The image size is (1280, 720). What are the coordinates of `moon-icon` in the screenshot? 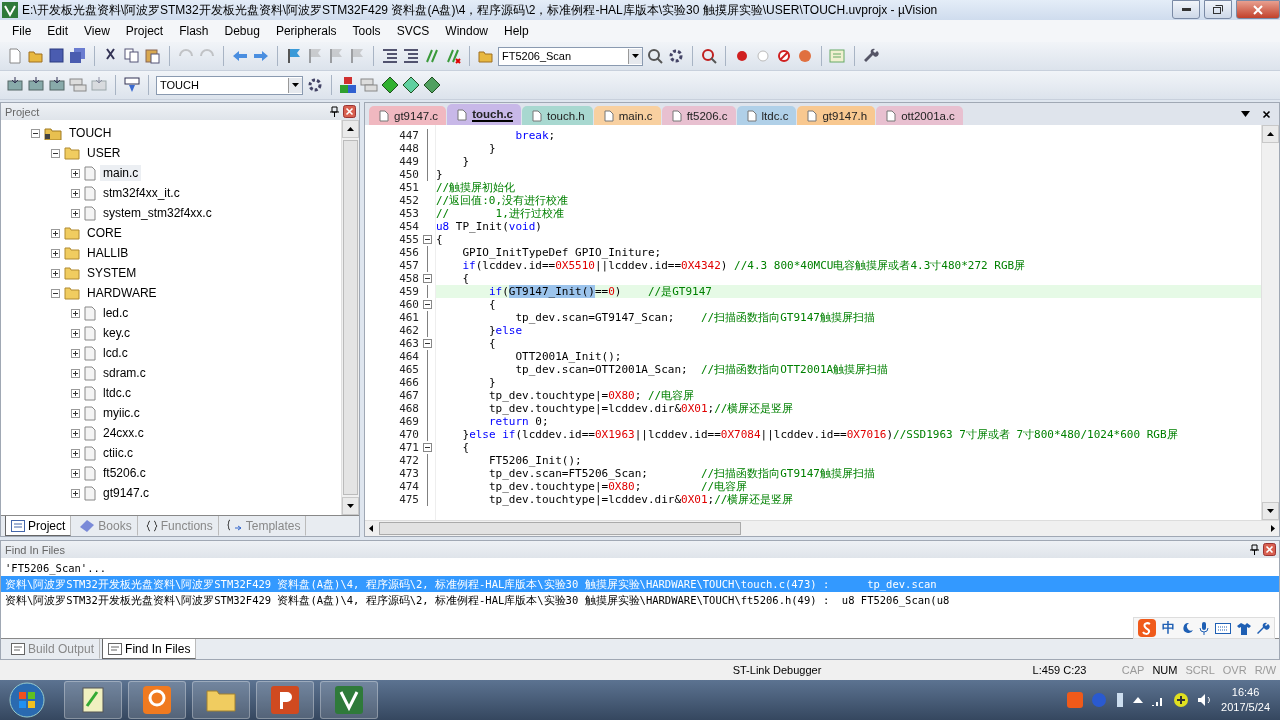 It's located at (1187, 628).